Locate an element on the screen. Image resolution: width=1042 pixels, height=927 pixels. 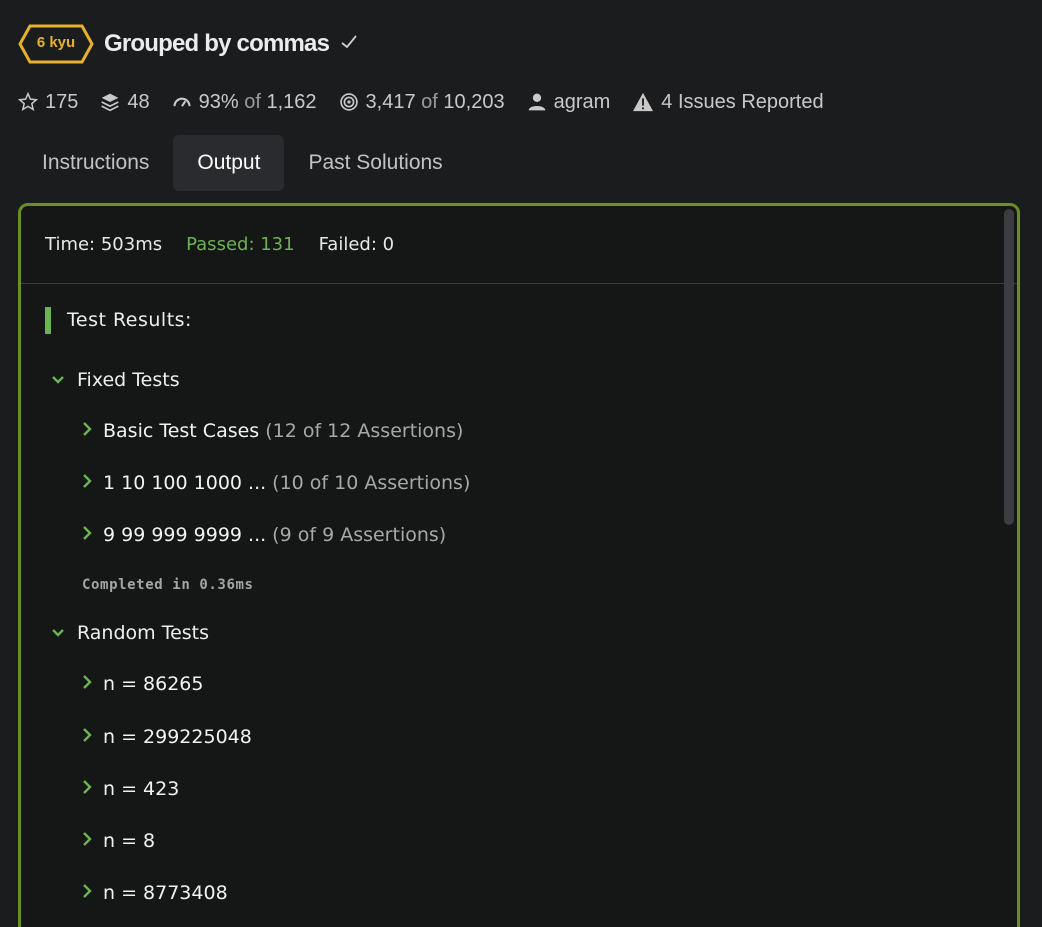
warning-icon is located at coordinates (643, 102).